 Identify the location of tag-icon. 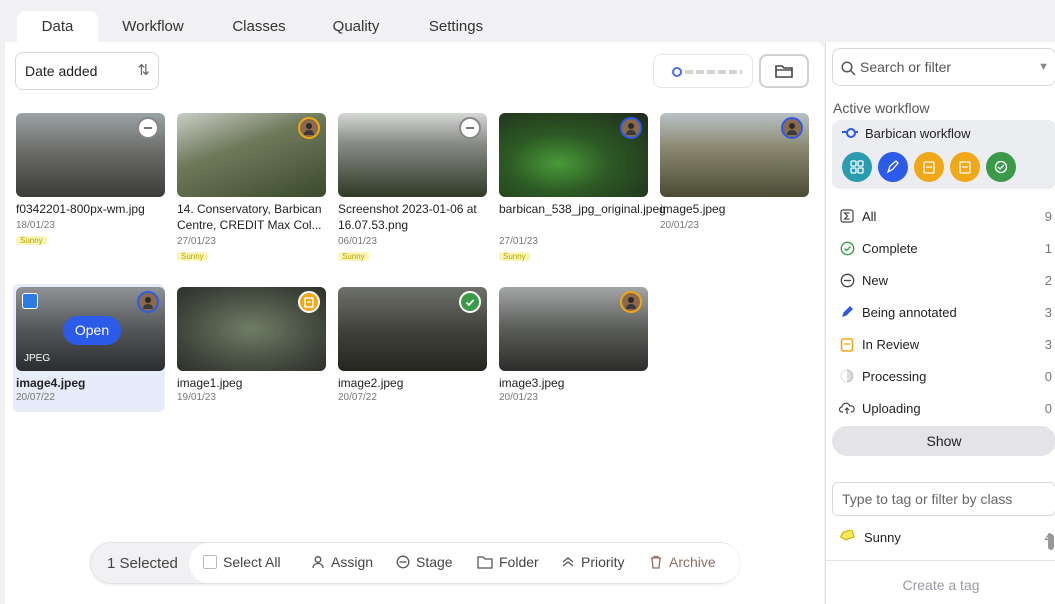
(848, 537).